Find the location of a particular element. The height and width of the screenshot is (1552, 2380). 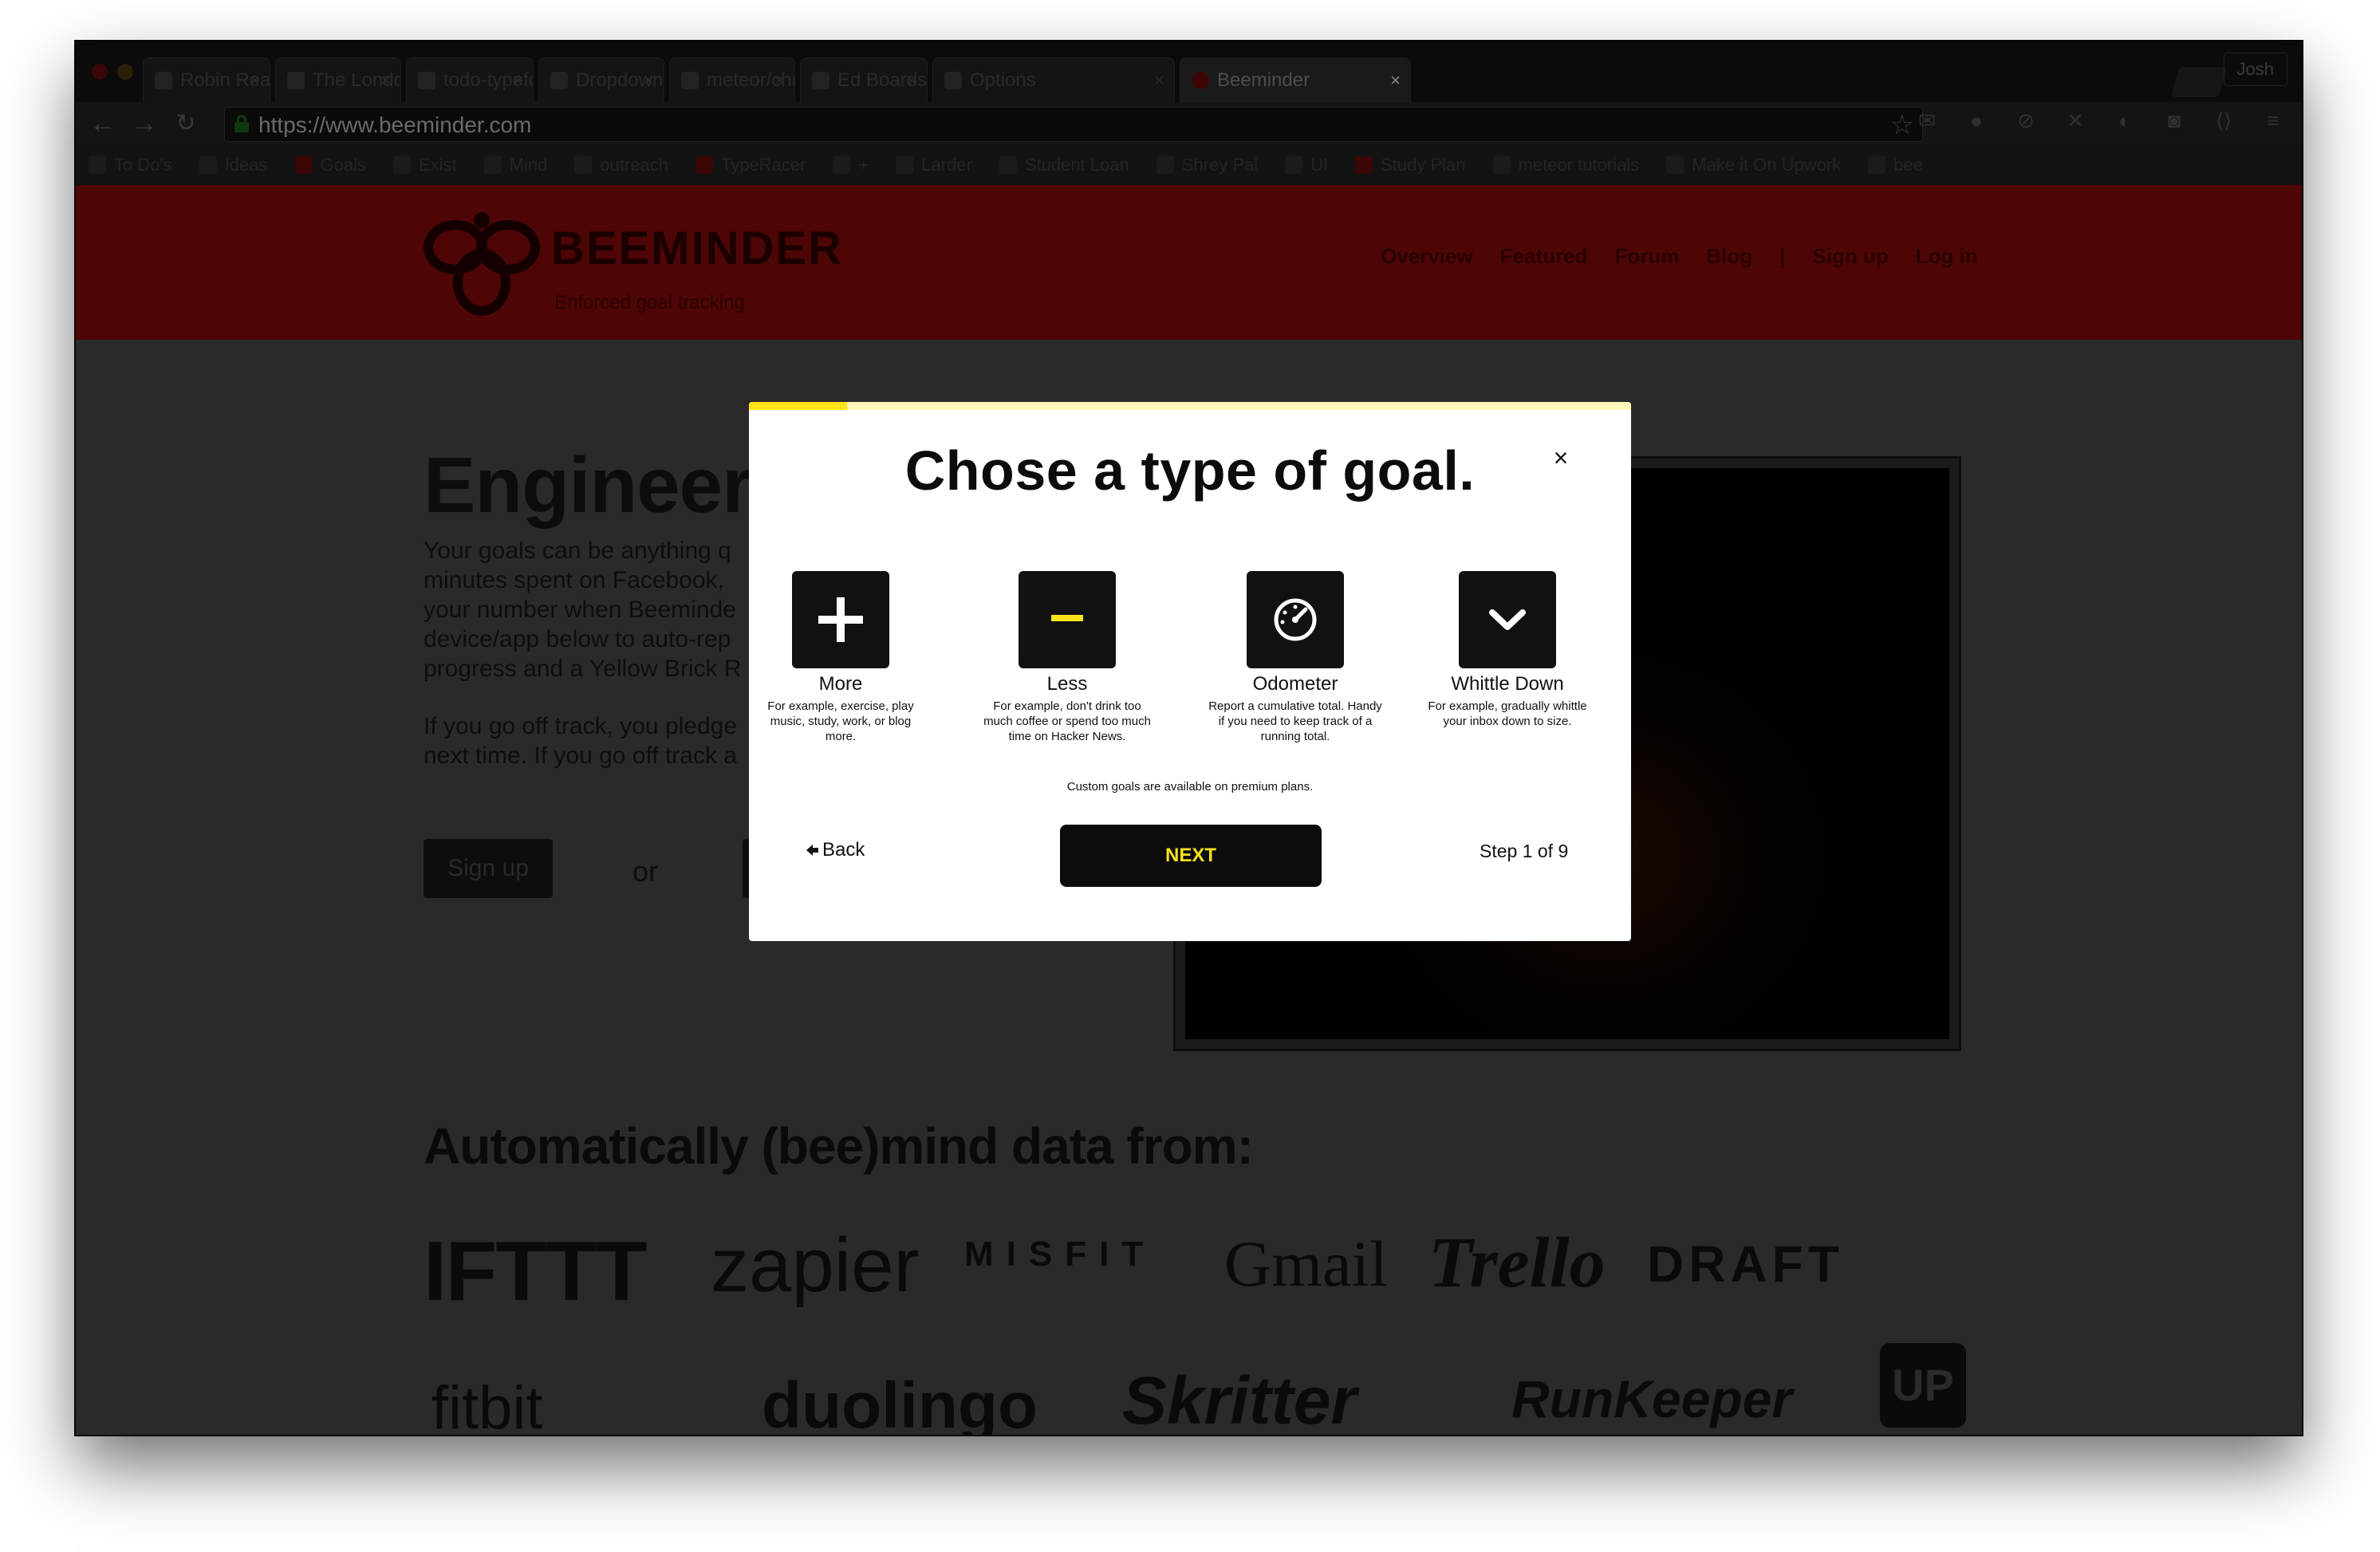

ux-extension-icon: ✕ is located at coordinates (2075, 120).